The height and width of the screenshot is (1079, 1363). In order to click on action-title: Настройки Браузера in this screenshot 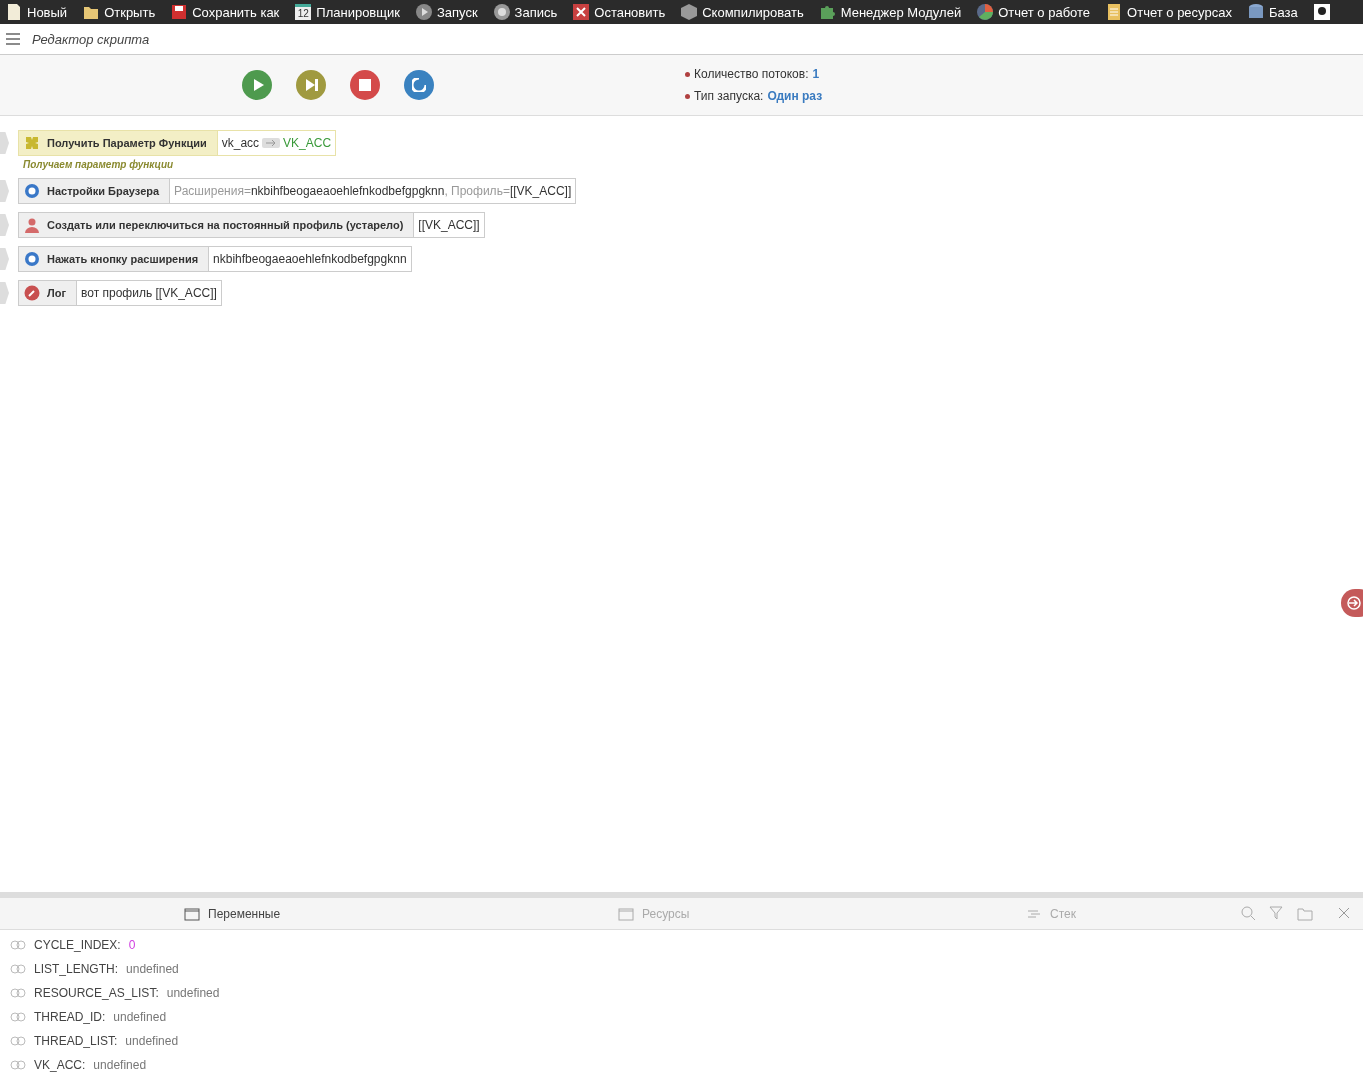, I will do `click(95, 191)`.